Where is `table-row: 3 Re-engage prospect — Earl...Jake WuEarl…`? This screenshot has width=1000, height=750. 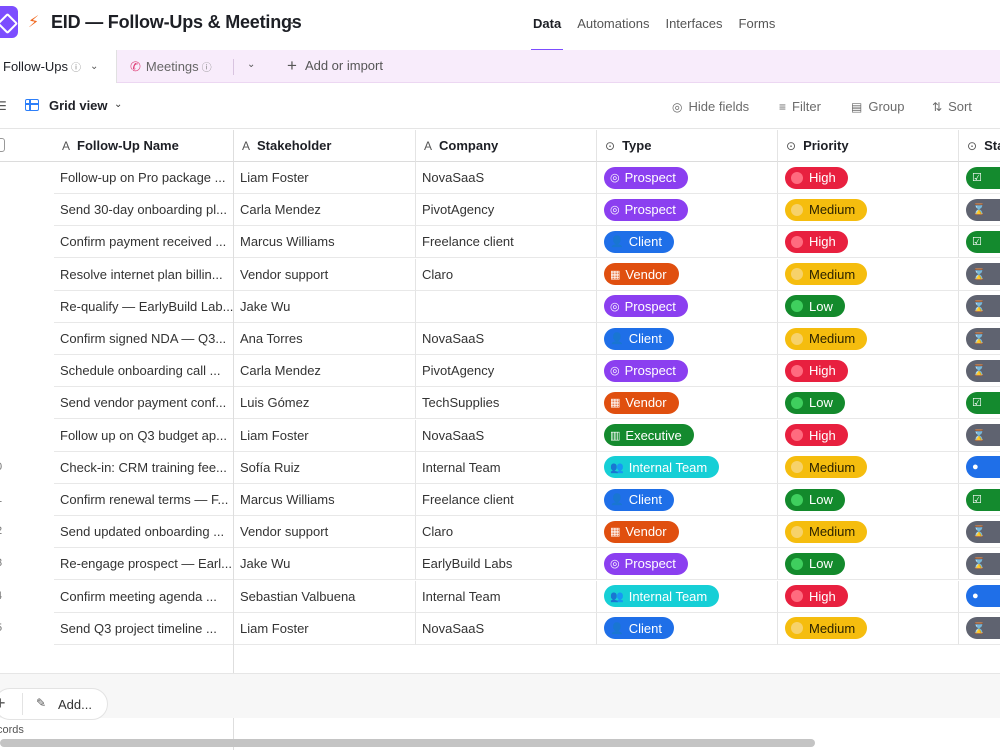
table-row: 3 Re-engage prospect — Earl...Jake WuEarl… is located at coordinates (500, 564).